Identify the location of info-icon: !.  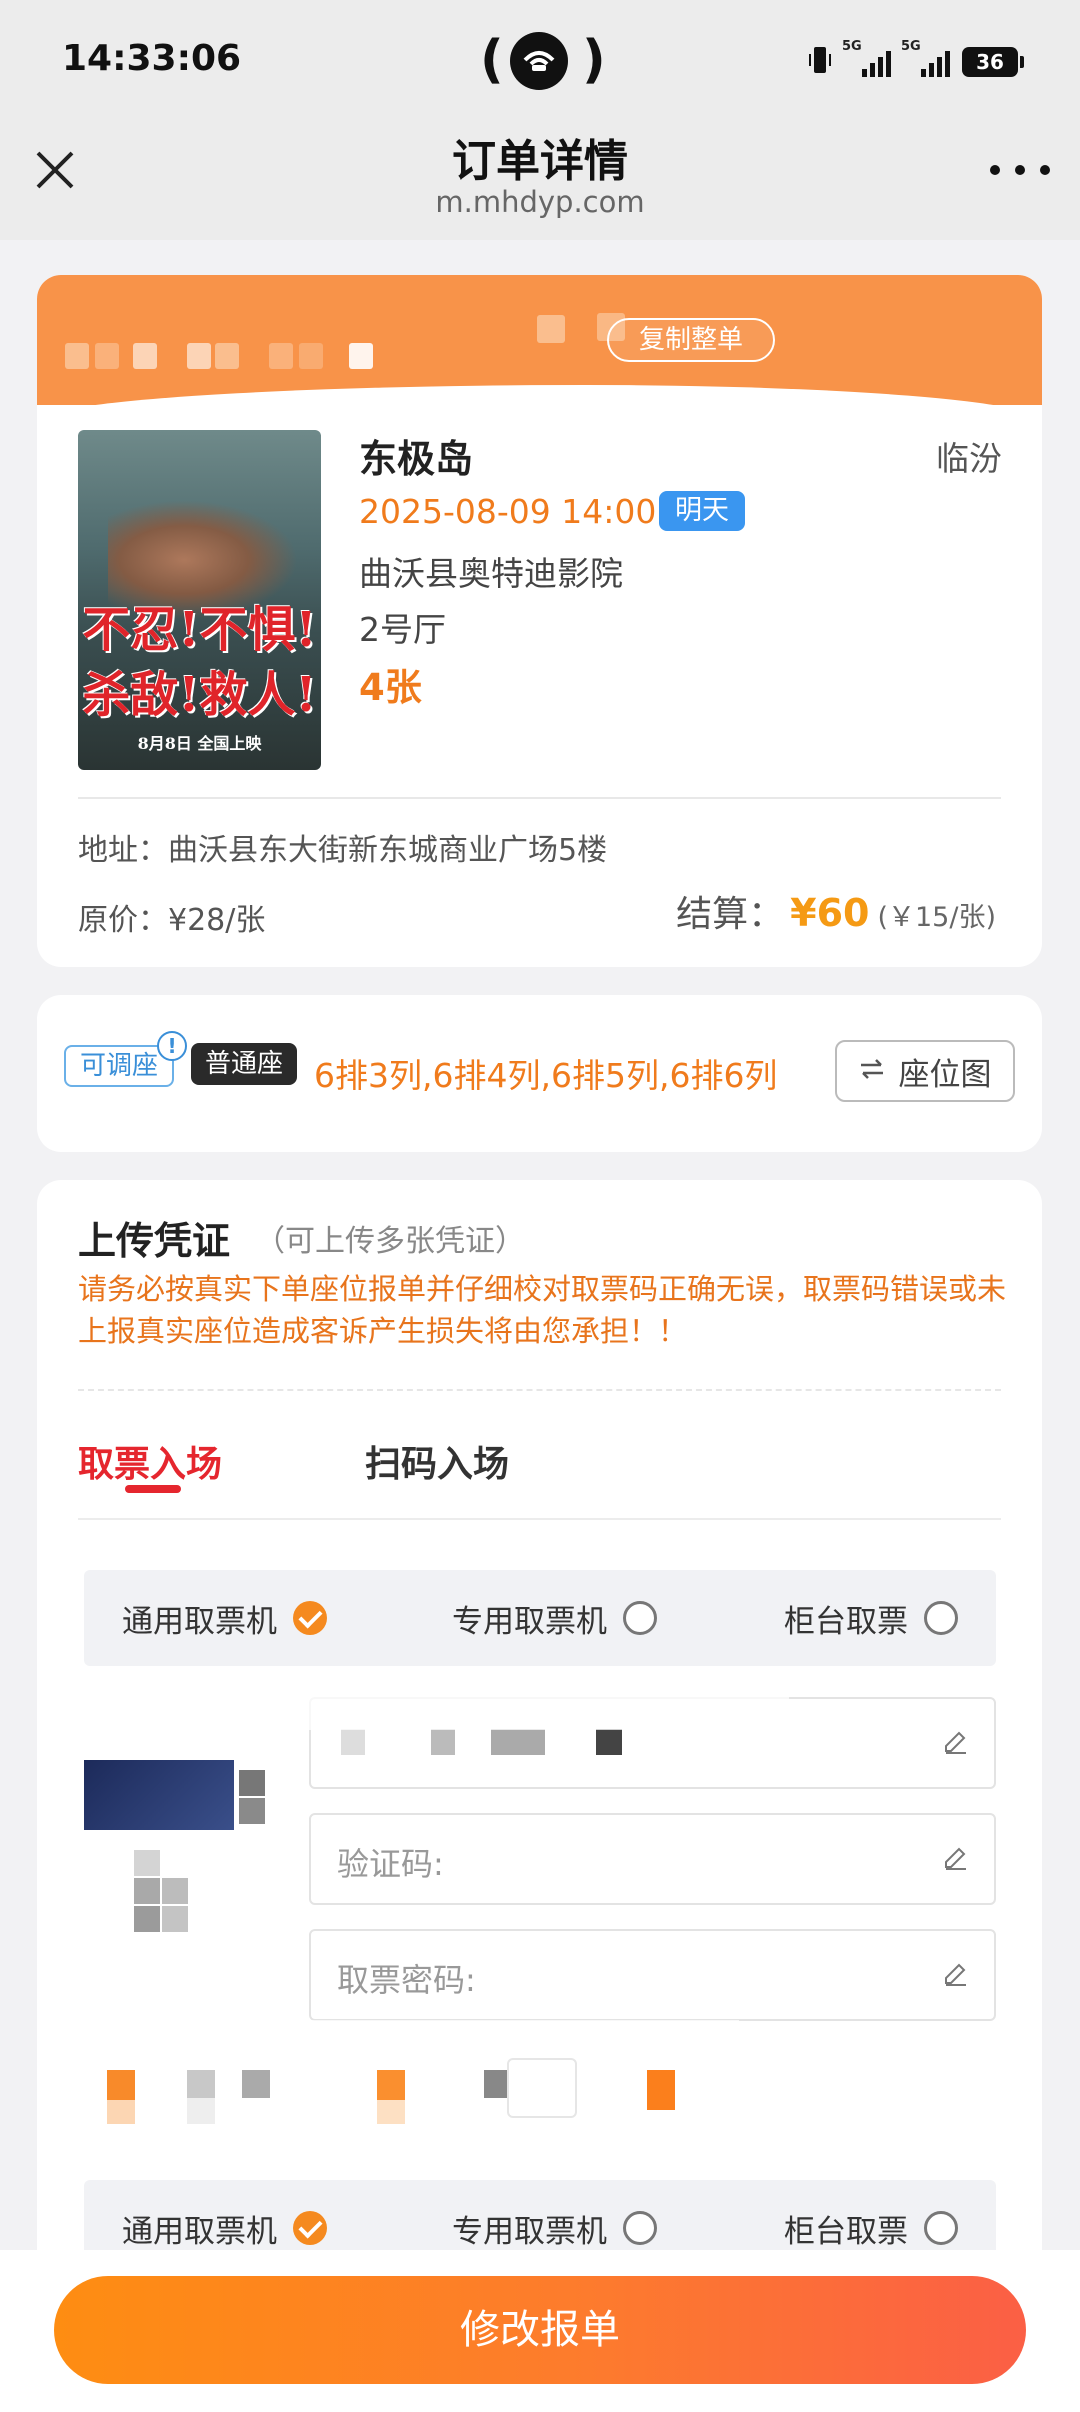
(172, 1046).